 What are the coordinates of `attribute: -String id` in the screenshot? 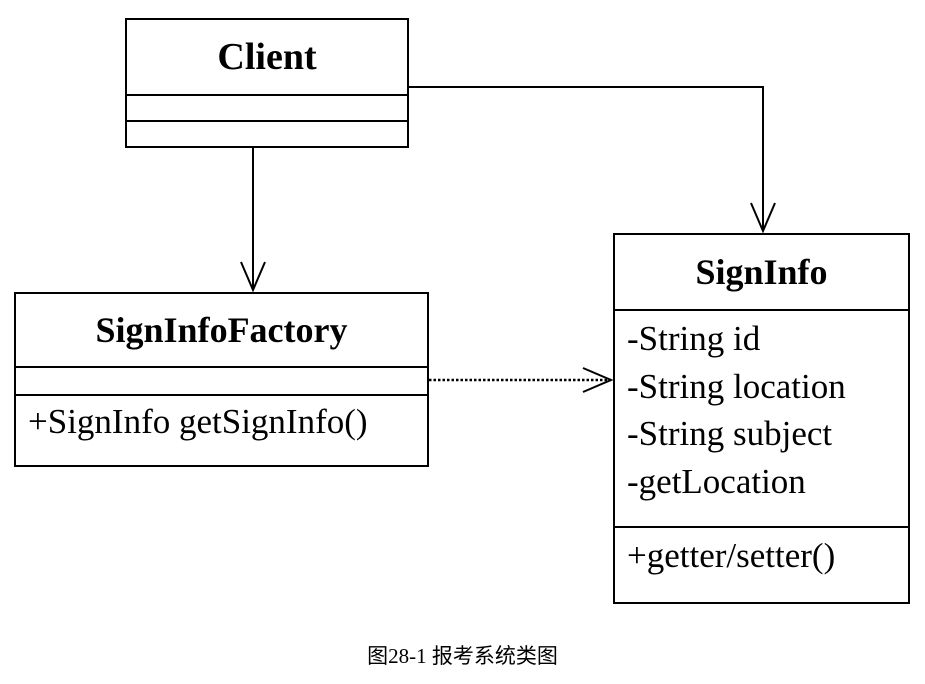 It's located at (694, 338).